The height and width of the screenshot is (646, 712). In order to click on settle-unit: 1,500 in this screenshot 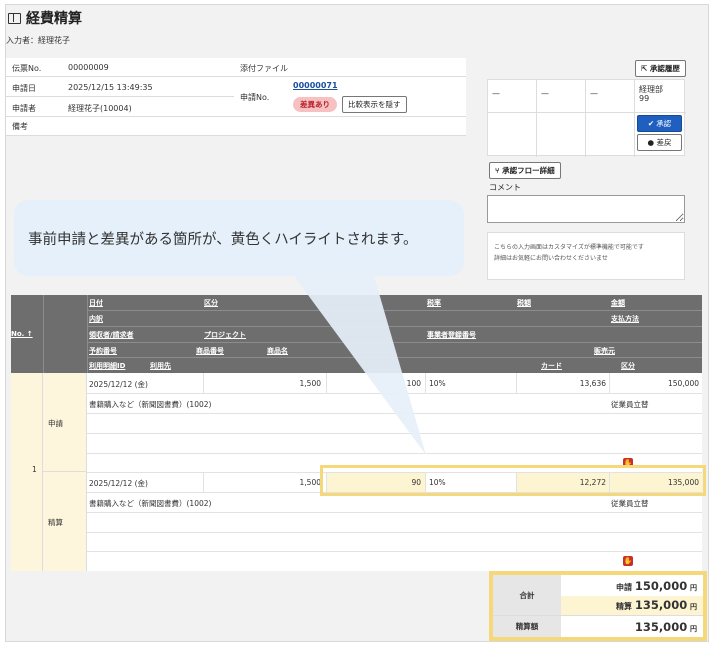, I will do `click(310, 482)`.